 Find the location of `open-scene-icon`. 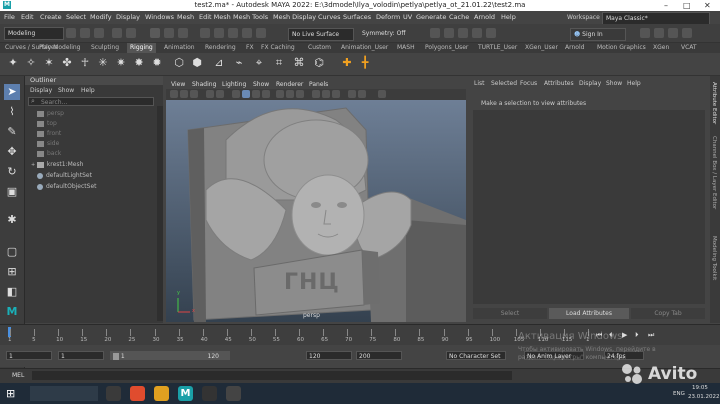

open-scene-icon is located at coordinates (85, 33).